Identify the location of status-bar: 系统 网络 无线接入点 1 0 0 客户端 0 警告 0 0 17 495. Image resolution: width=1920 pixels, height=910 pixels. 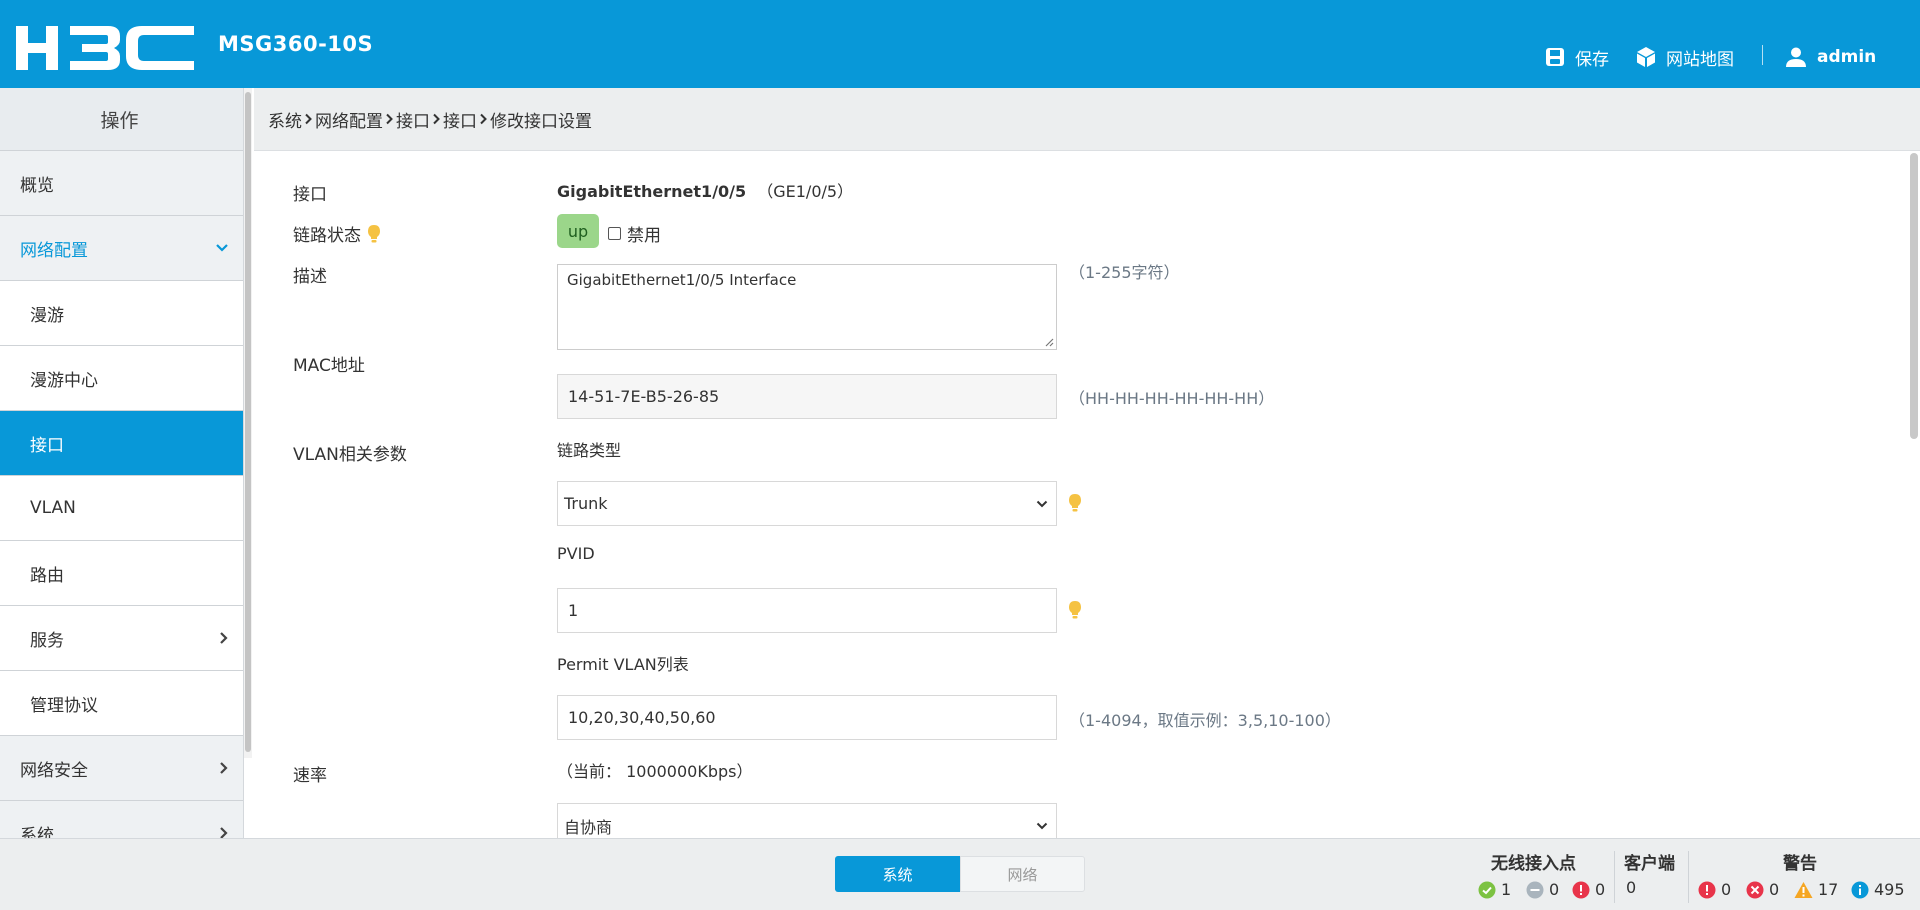
(960, 874).